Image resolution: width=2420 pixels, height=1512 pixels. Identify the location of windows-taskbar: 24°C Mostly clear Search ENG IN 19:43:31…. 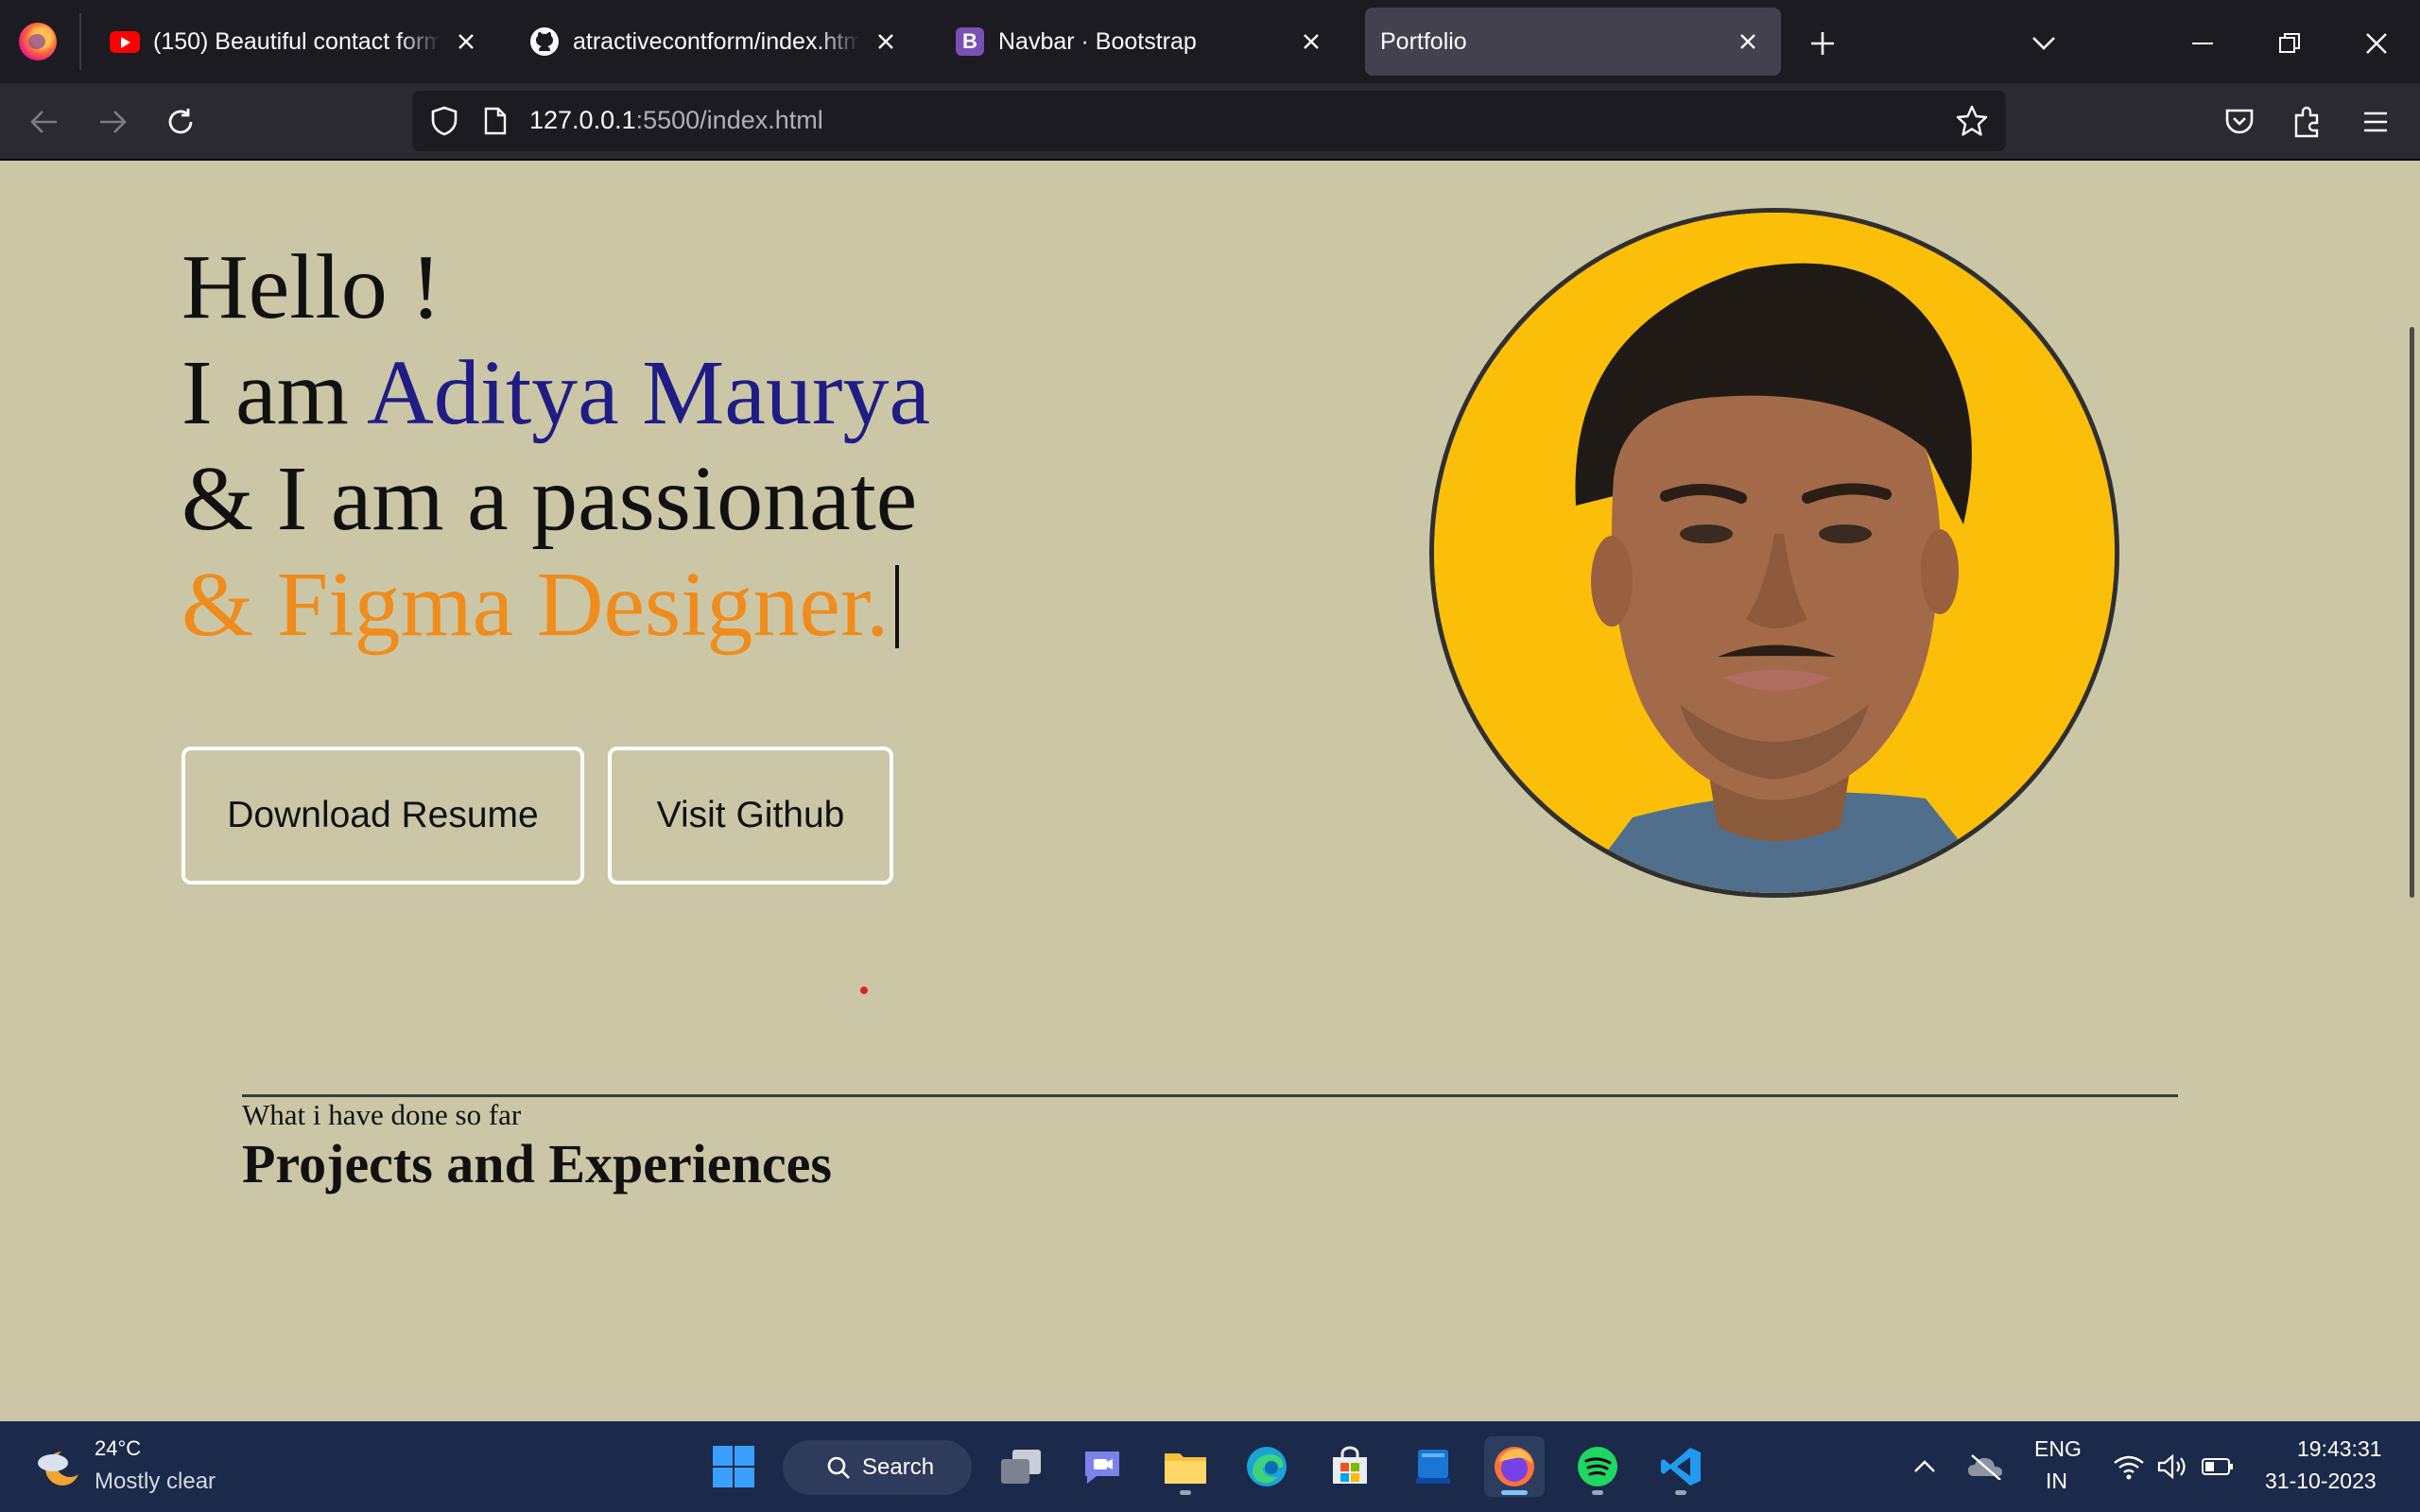
(1210, 1466).